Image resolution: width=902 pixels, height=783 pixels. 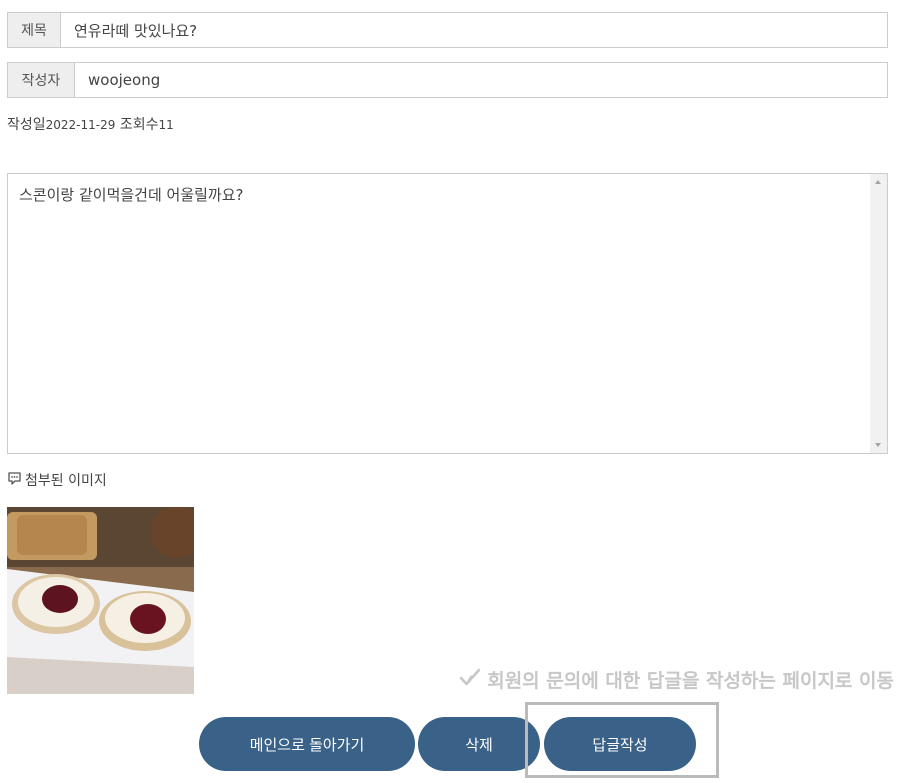 What do you see at coordinates (66, 481) in the screenshot?
I see `attachment-label: 첨부된 이미지` at bounding box center [66, 481].